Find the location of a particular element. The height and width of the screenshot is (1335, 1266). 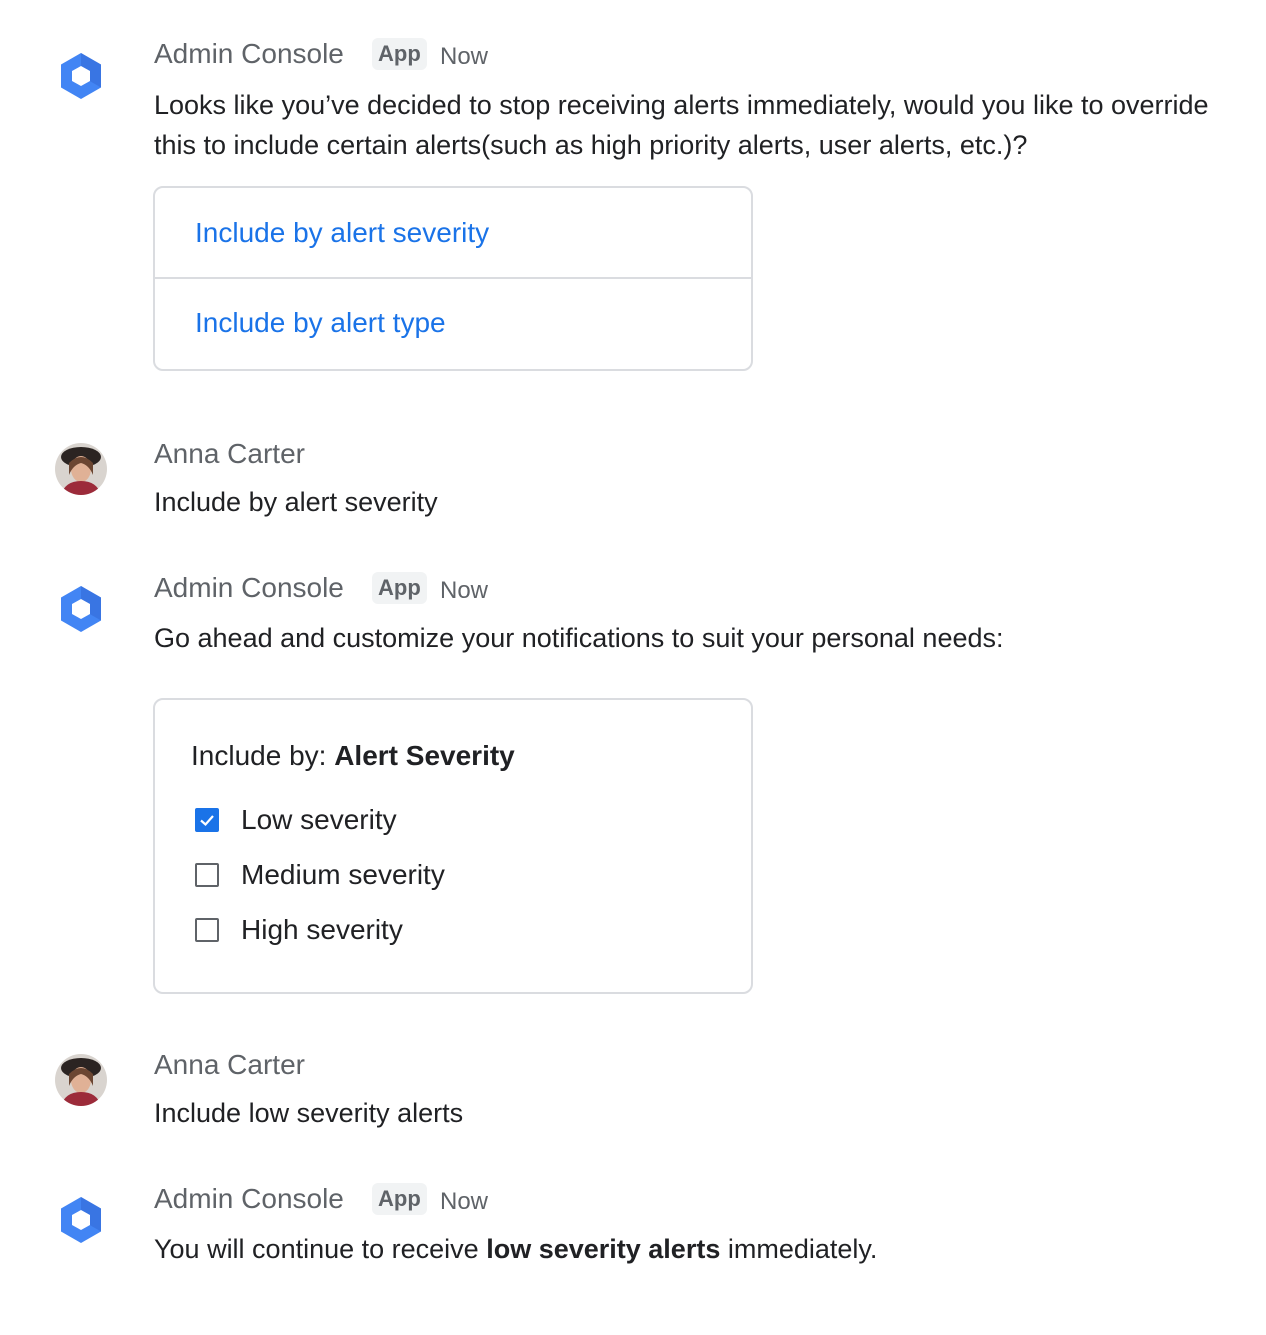

high-severity-option: High severity is located at coordinates (299, 930).